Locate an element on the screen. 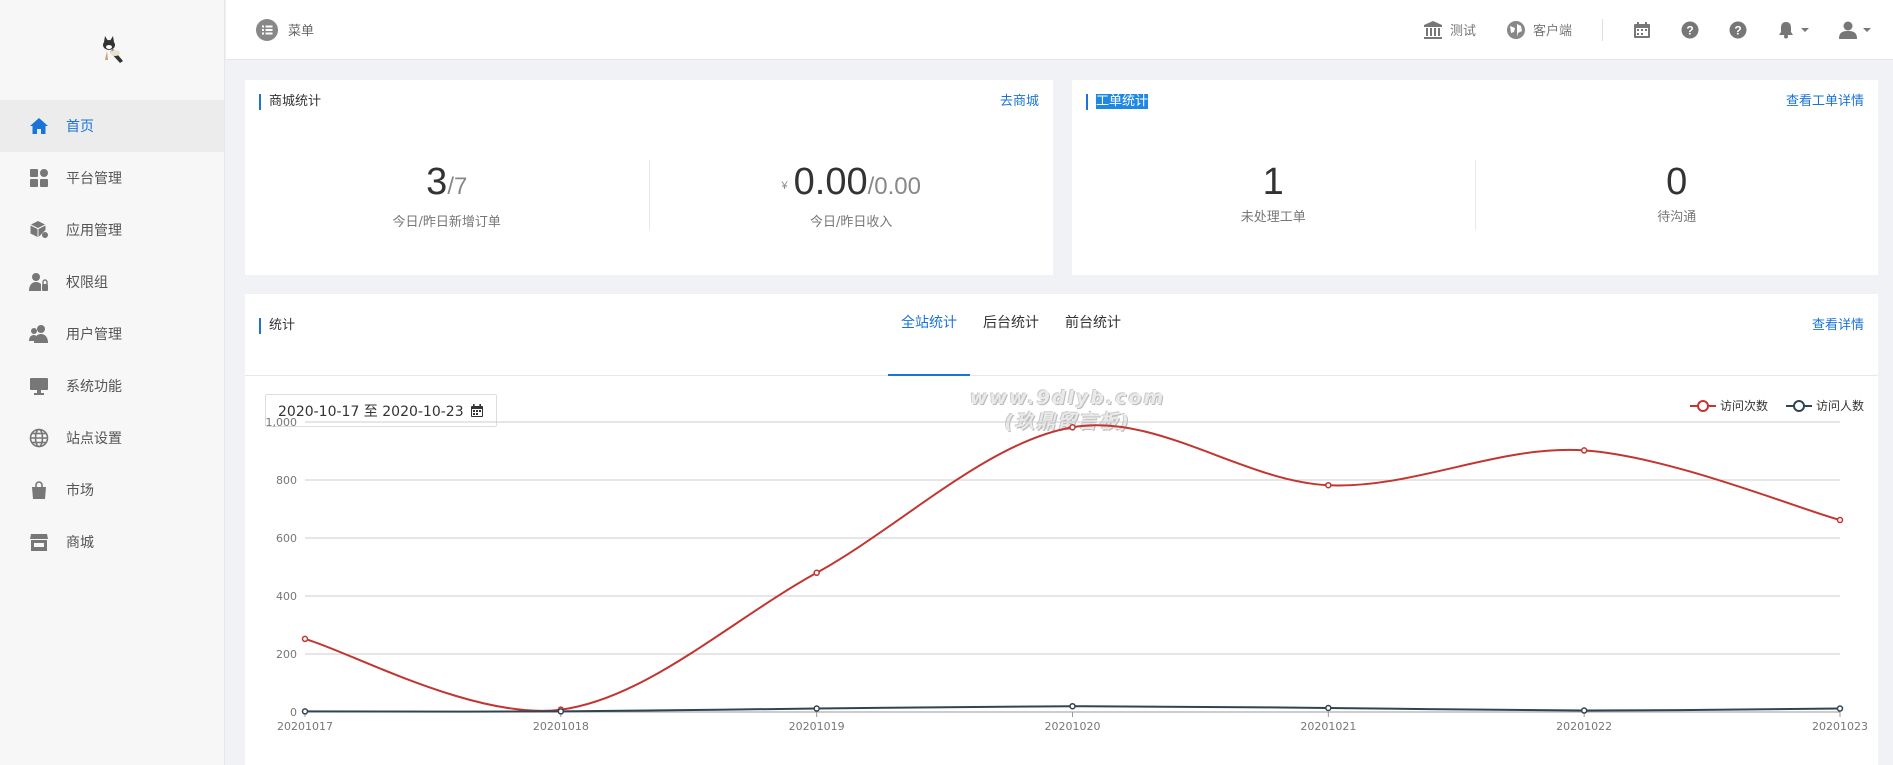  card-title: 工单统计 is located at coordinates (1117, 102).